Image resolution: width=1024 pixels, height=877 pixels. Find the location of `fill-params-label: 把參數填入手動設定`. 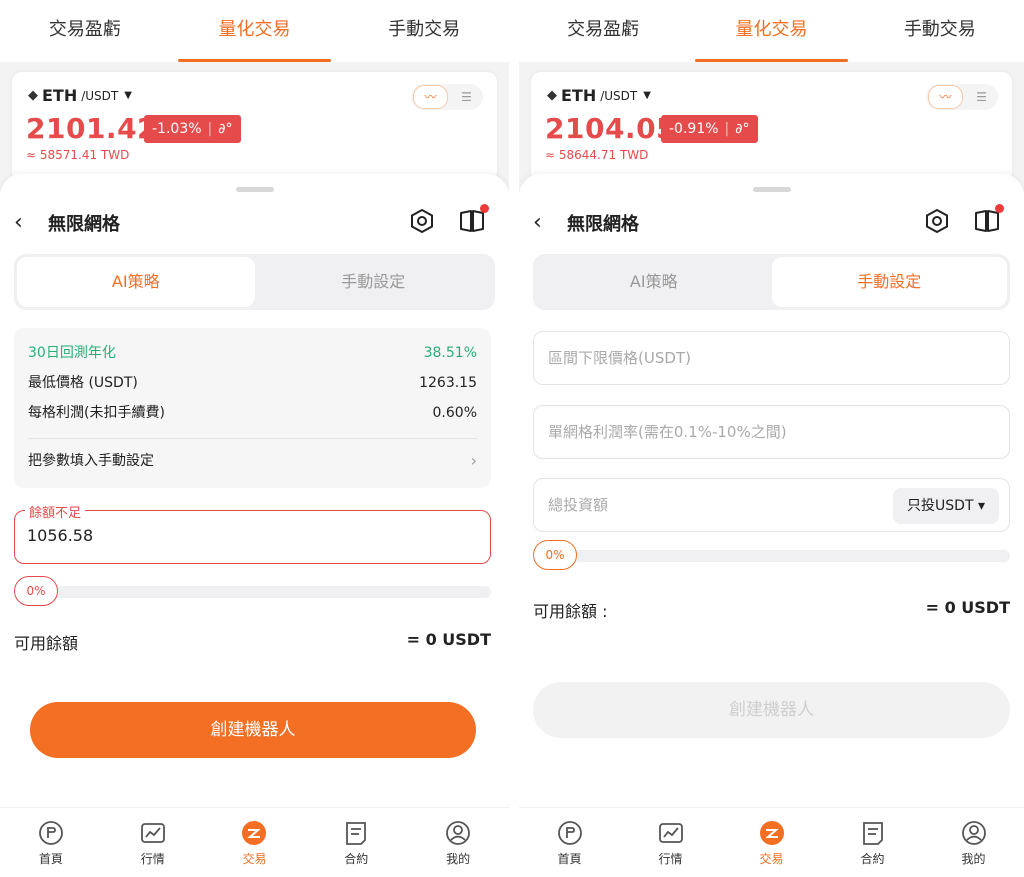

fill-params-label: 把參數填入手動設定 is located at coordinates (91, 461).